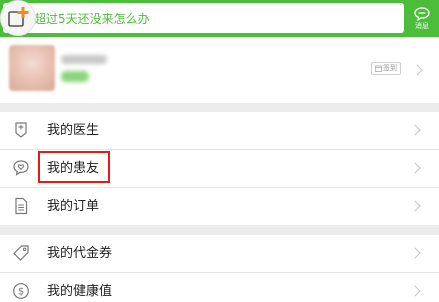  I want to click on dollar-circle-icon: $, so click(21, 291).